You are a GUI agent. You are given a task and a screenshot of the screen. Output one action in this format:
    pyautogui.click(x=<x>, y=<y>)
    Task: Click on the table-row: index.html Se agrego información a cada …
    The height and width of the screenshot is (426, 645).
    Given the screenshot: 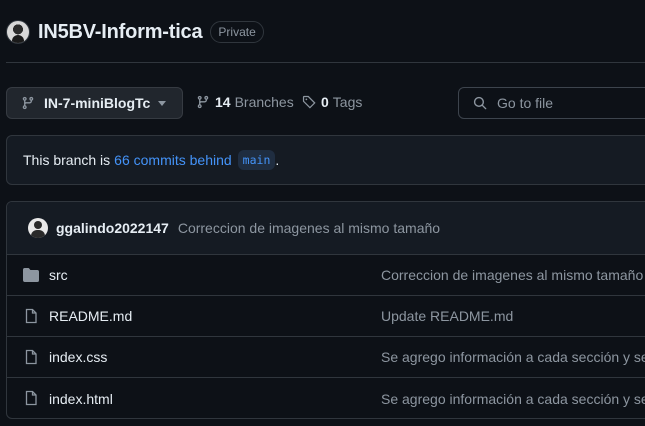 What is the action you would take?
    pyautogui.click(x=326, y=398)
    